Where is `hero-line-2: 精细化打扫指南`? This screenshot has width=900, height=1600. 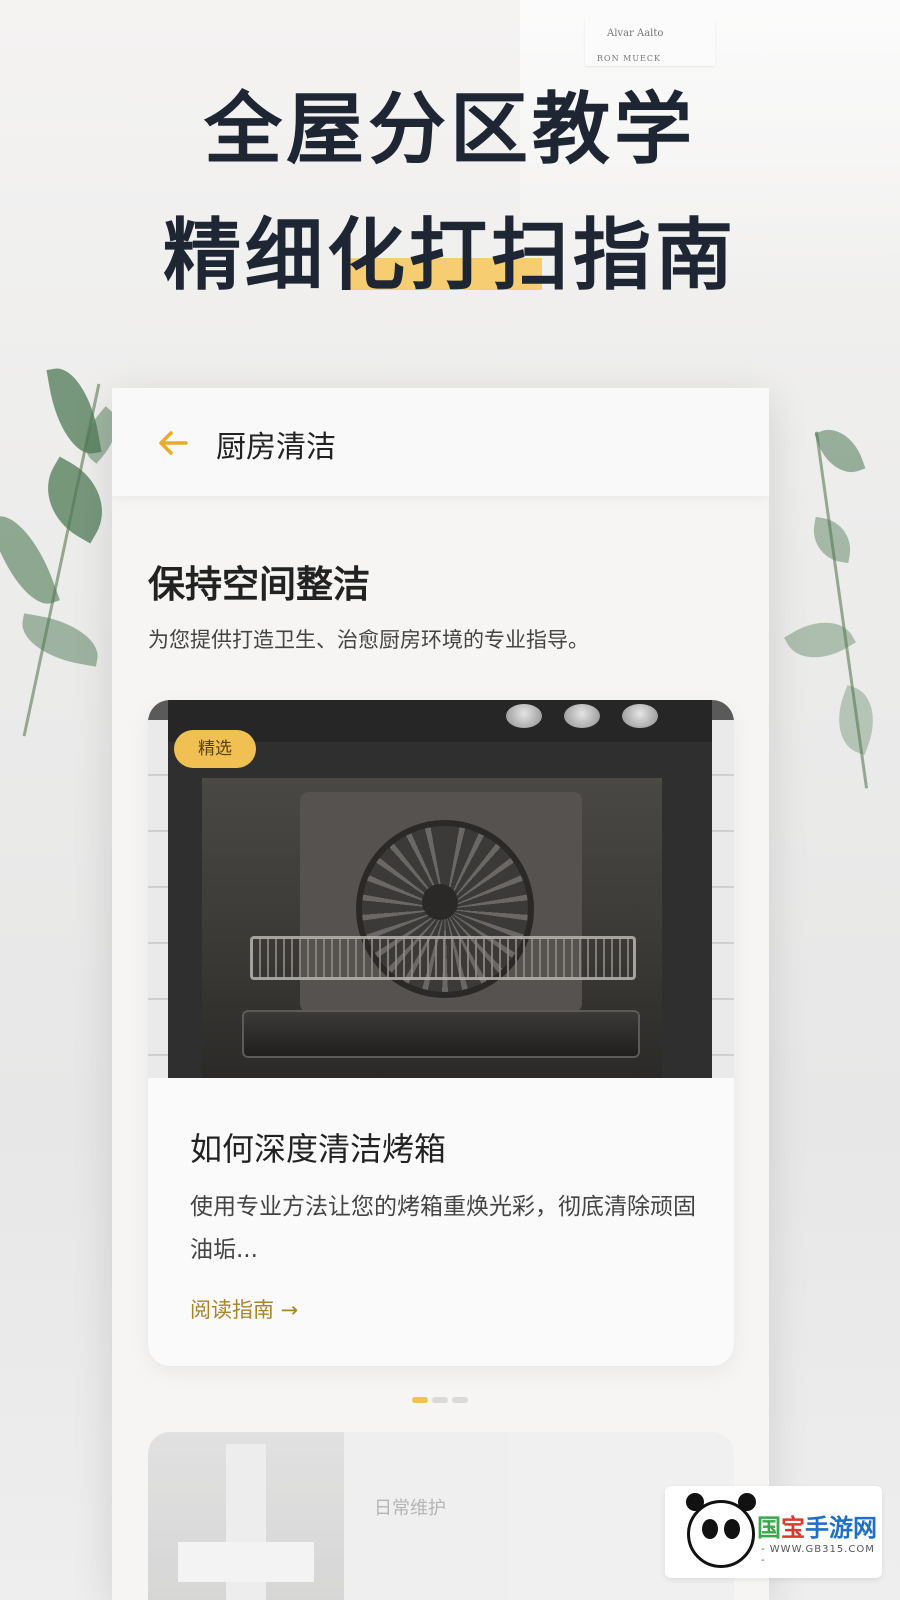
hero-line-2: 精细化打扫指南 is located at coordinates (450, 256).